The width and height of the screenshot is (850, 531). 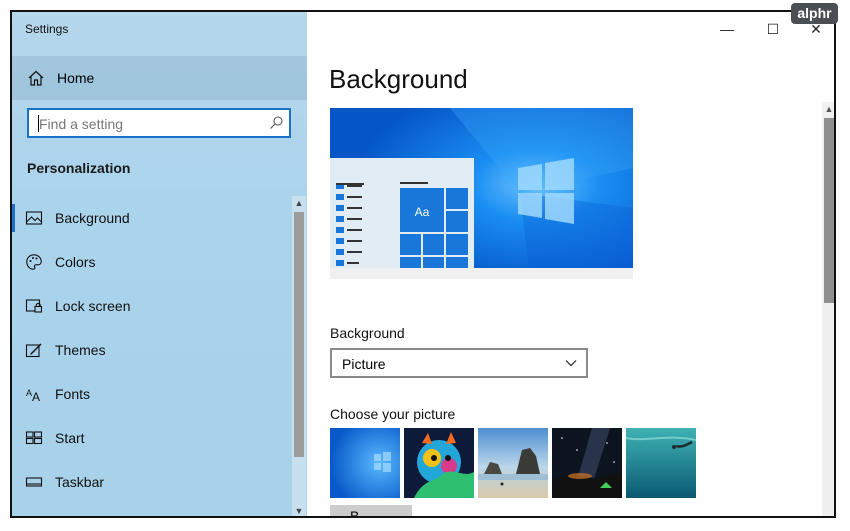 What do you see at coordinates (152, 306) in the screenshot?
I see `sidebar-item-lock-screen: Lock screen` at bounding box center [152, 306].